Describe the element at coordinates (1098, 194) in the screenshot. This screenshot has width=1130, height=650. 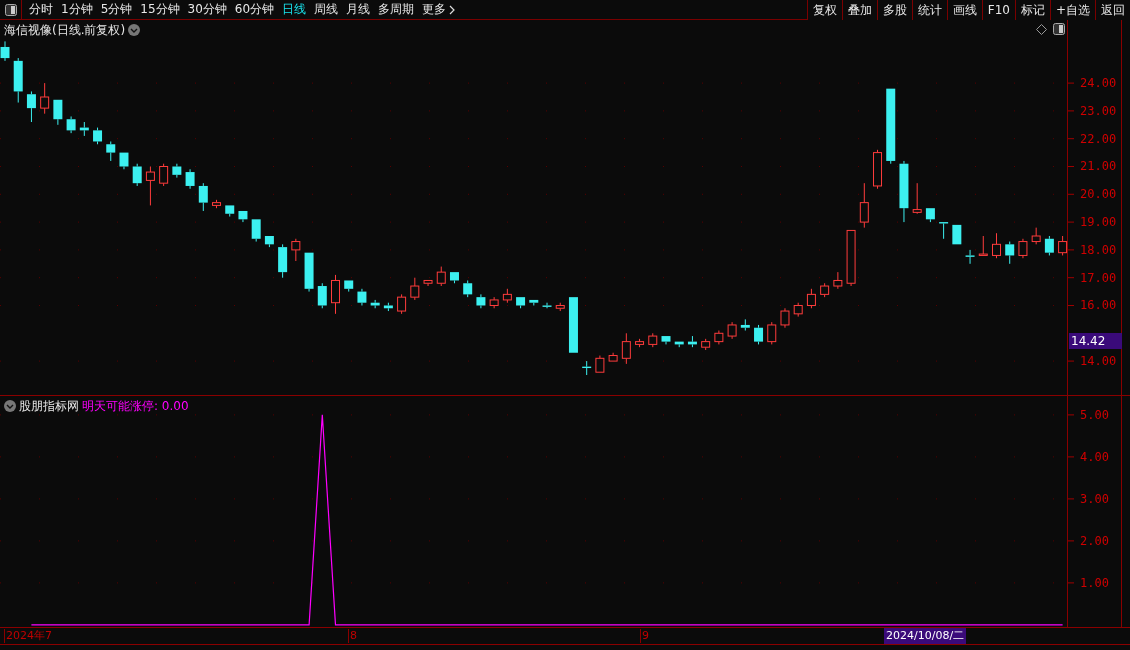
I see `axis-label: 20.00` at that location.